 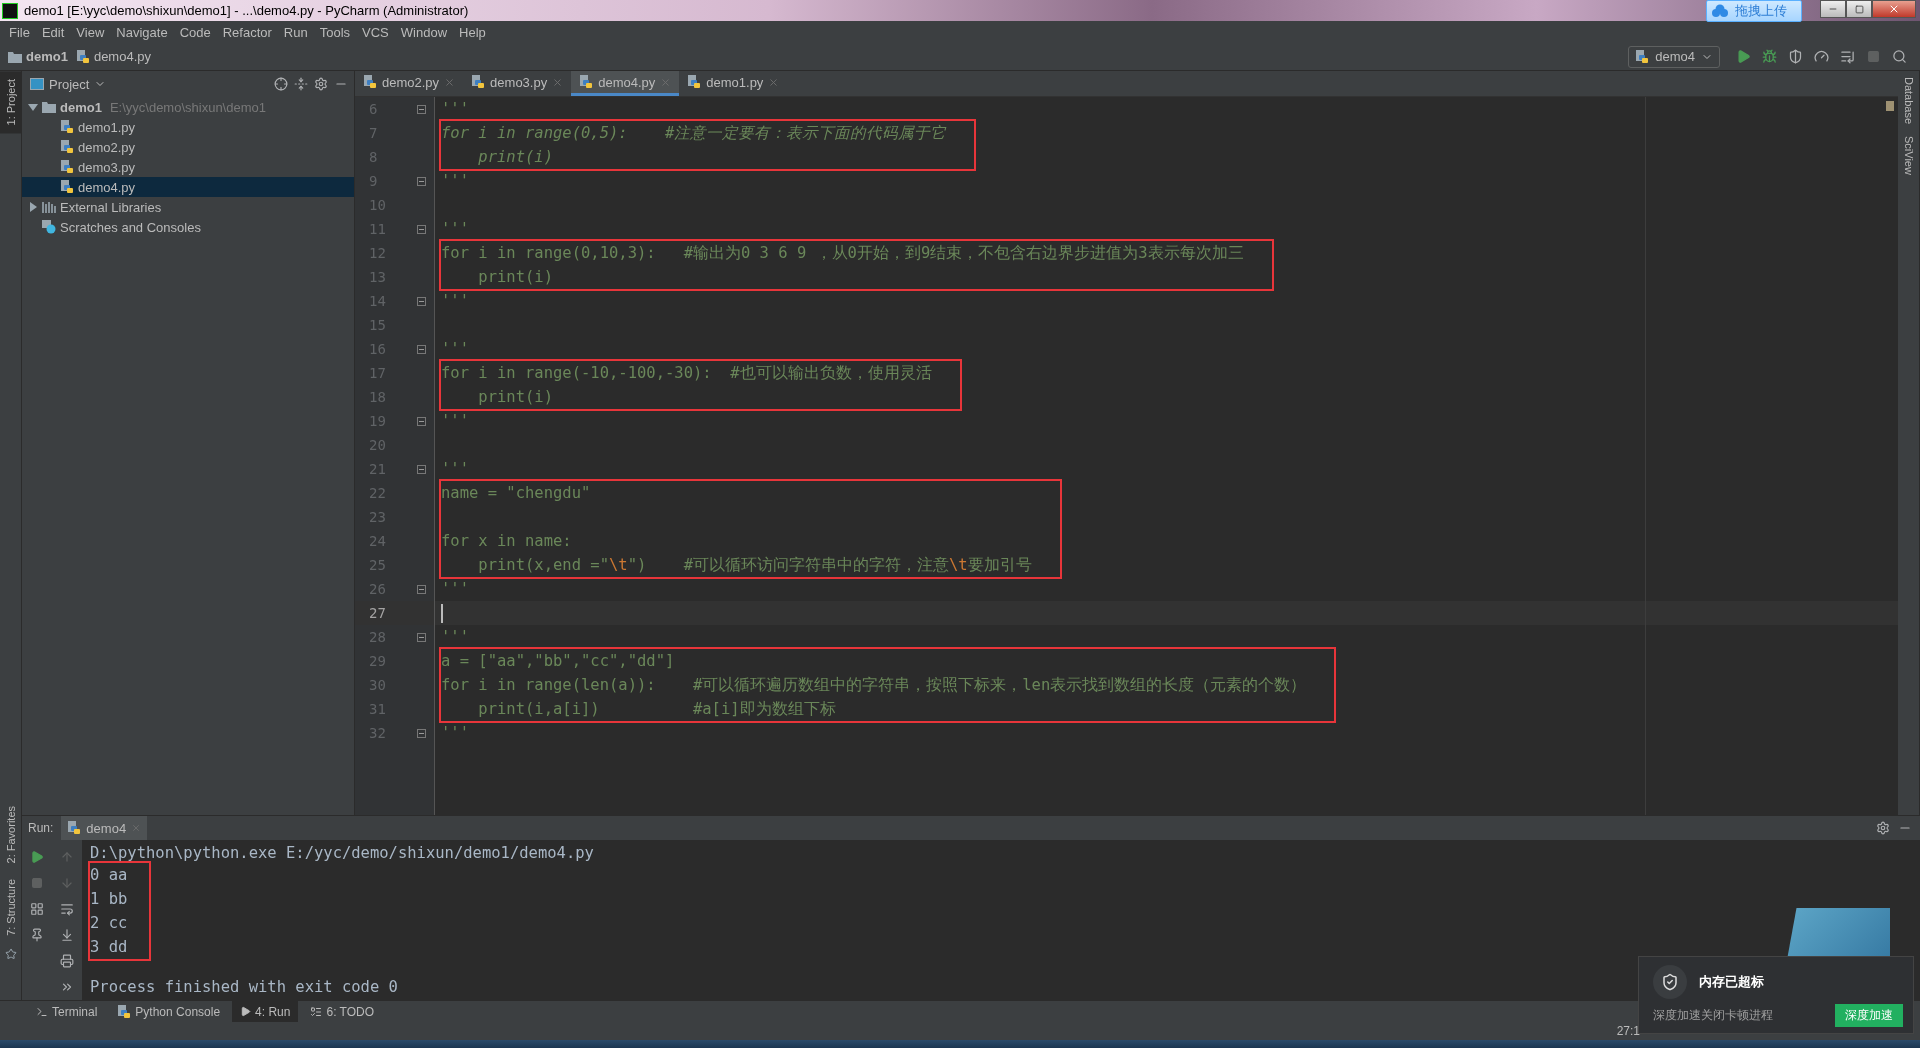 What do you see at coordinates (142, 32) in the screenshot?
I see `menu-item: Navigate` at bounding box center [142, 32].